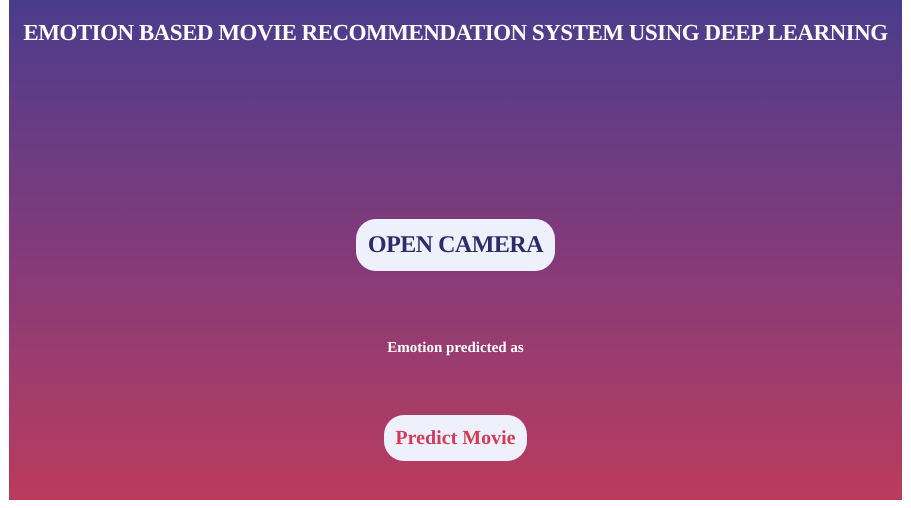 The height and width of the screenshot is (508, 911). Describe the element at coordinates (455, 348) in the screenshot. I see `emotion-label: Emotion predicted as` at that location.